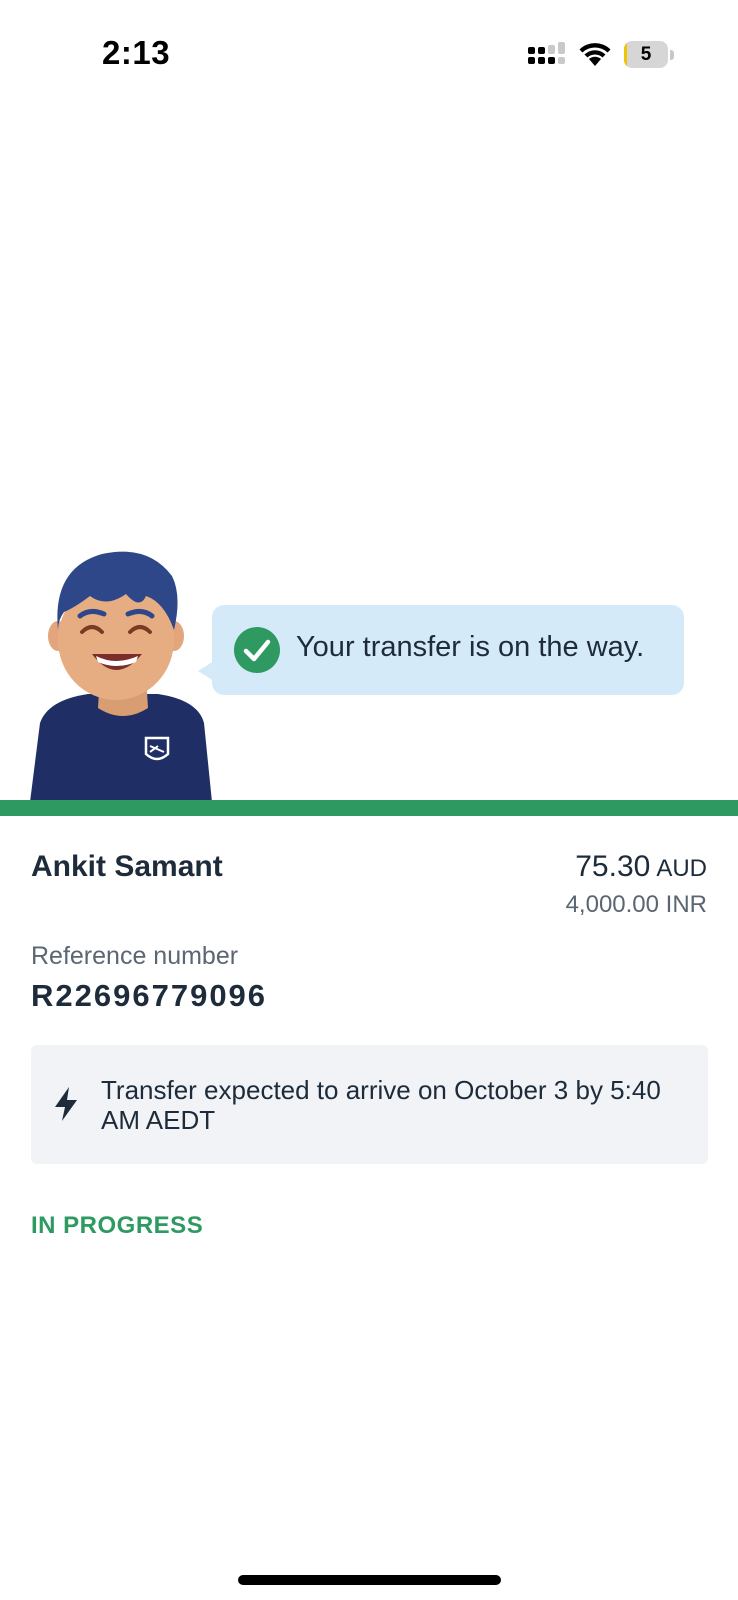 This screenshot has width=738, height=1600. What do you see at coordinates (135, 956) in the screenshot?
I see `reference-label: Reference number` at bounding box center [135, 956].